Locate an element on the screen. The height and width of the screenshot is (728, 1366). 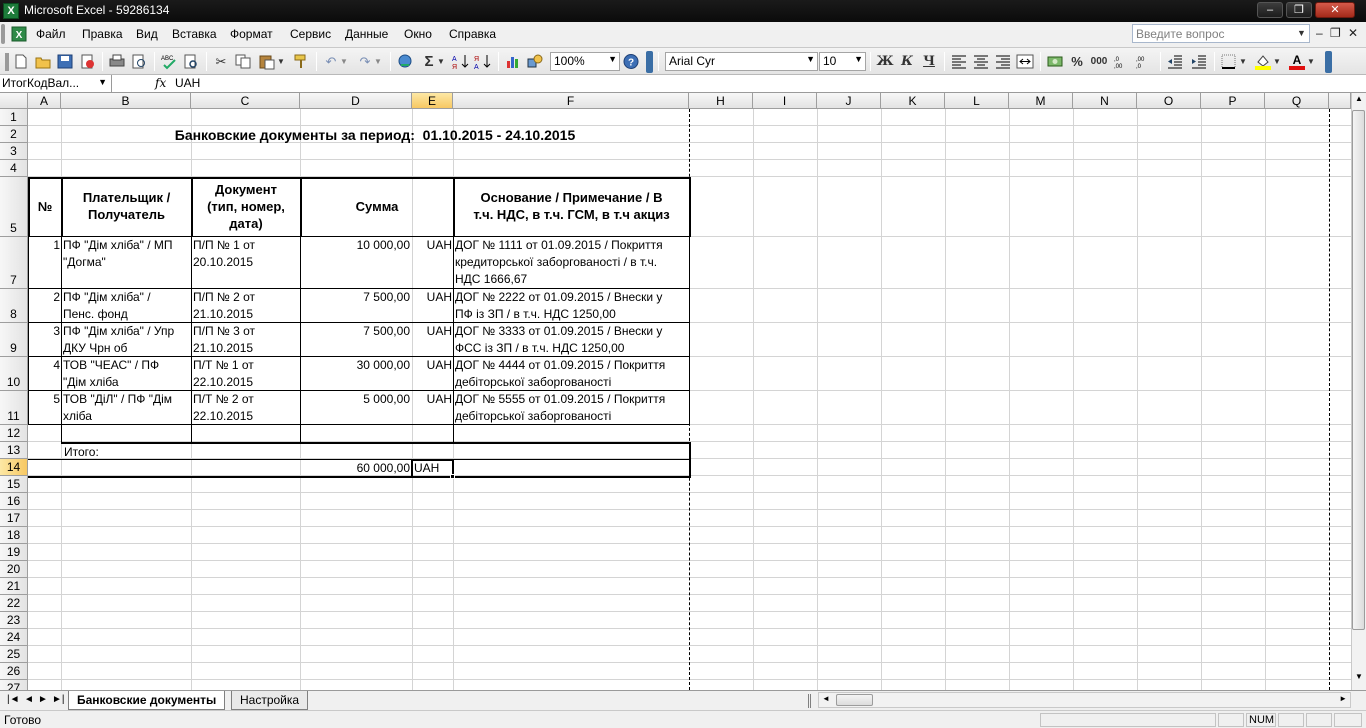
increase-indent-icon is located at coordinates (1199, 61).